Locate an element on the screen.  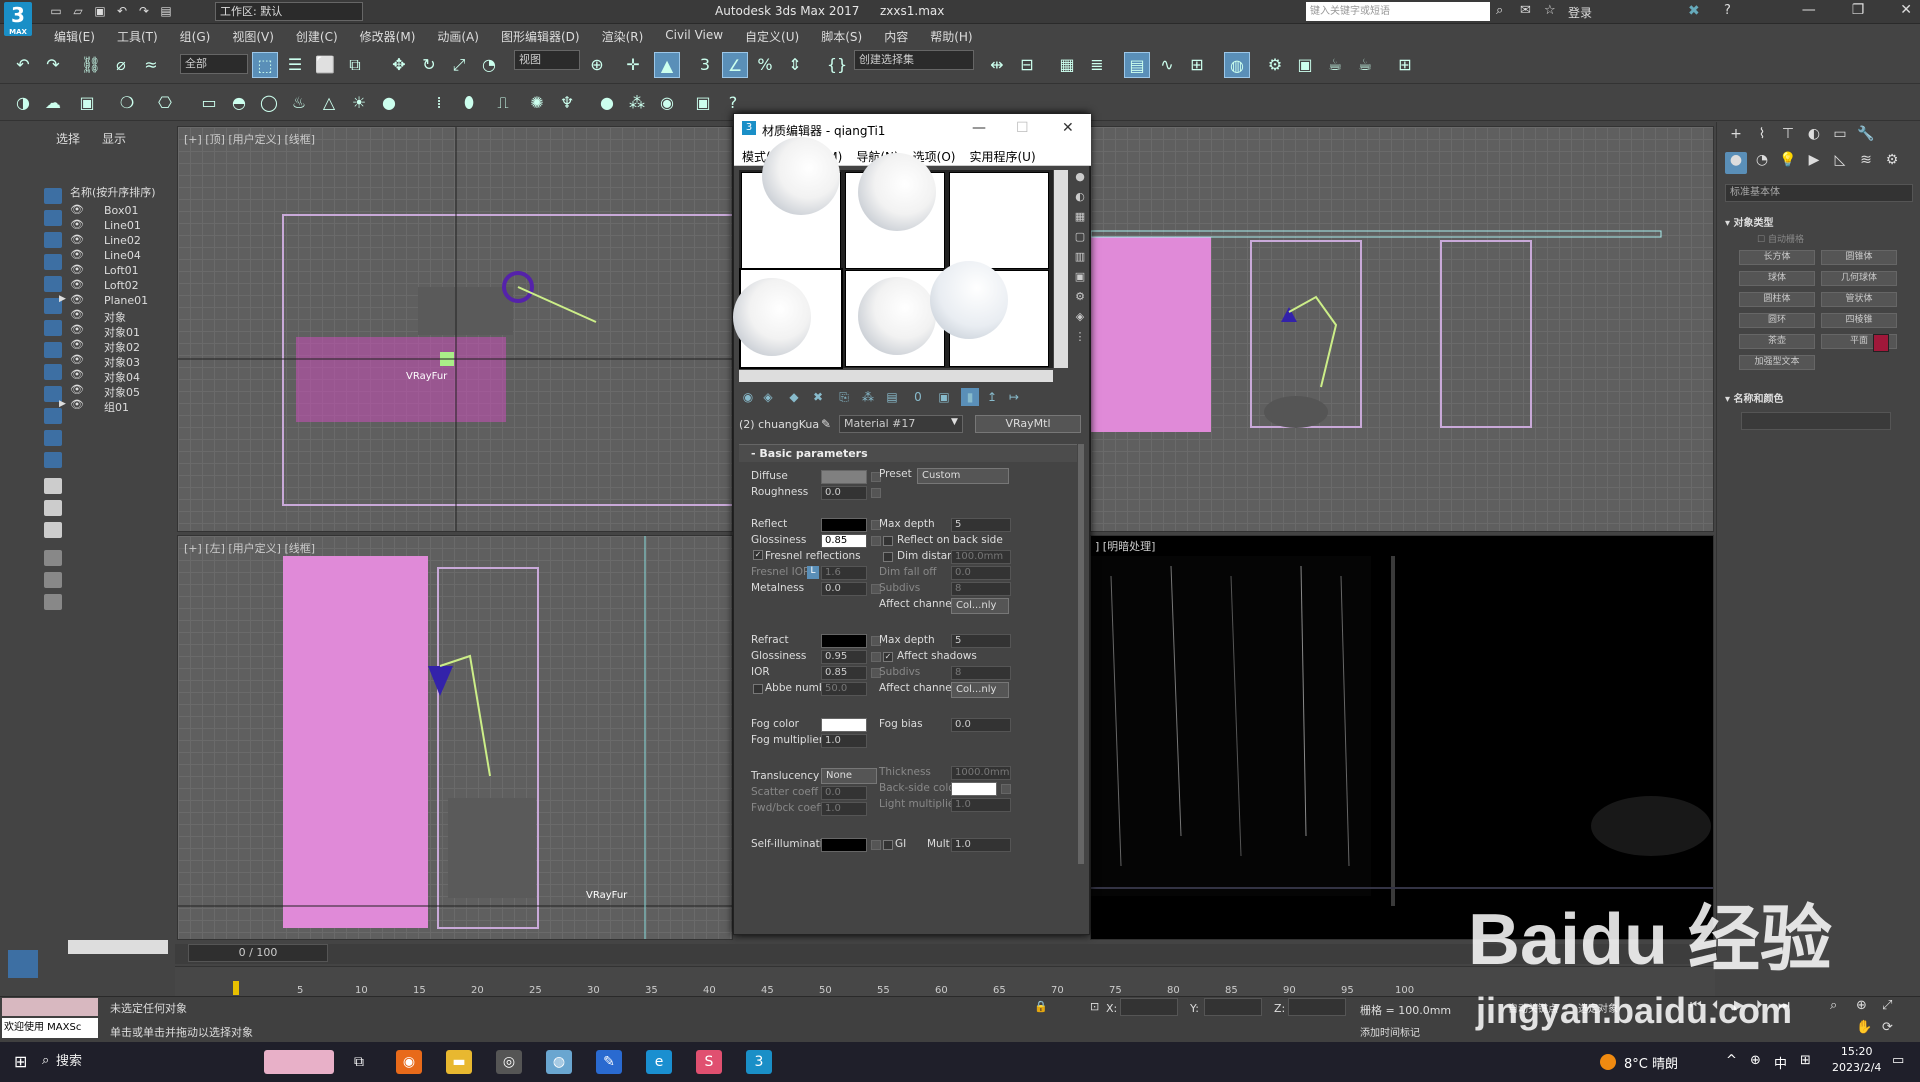
show-hidden-icons-icon: ^ is located at coordinates (1731, 1060).